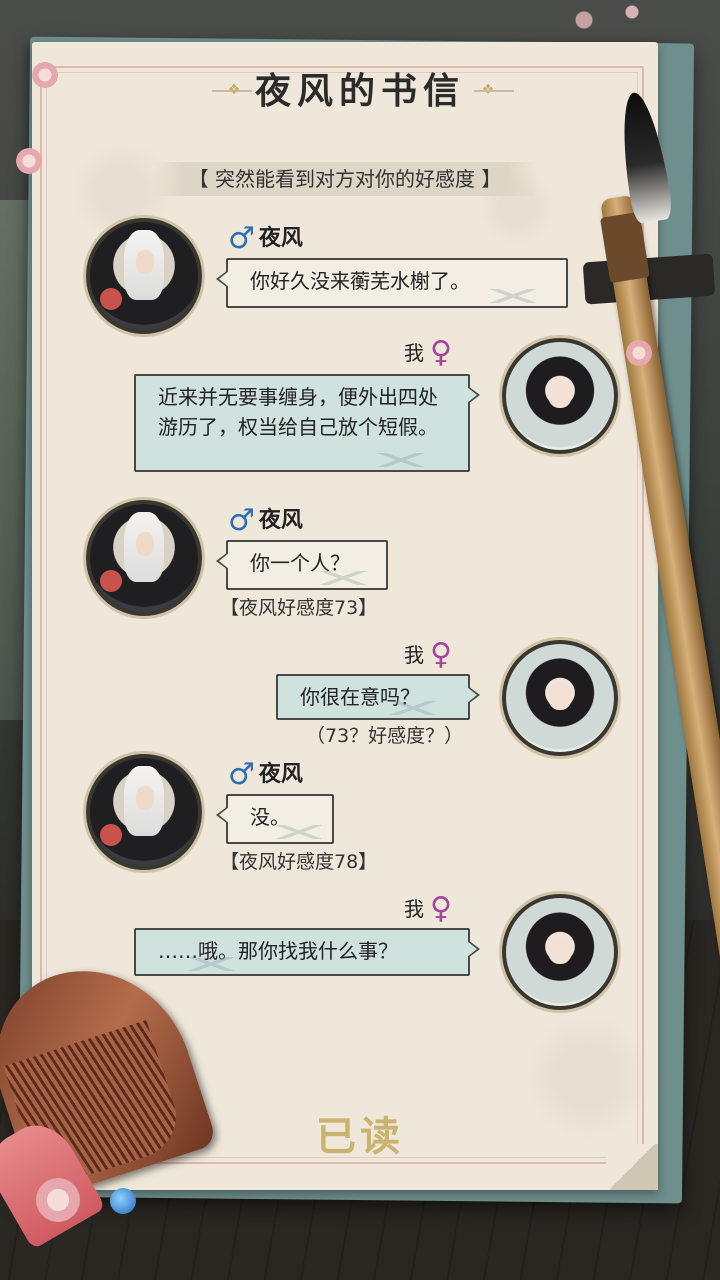 Image resolution: width=720 pixels, height=1280 pixels. I want to click on subtitle-banner: 【 突然能看到对方对你的好感度 】, so click(345, 179).